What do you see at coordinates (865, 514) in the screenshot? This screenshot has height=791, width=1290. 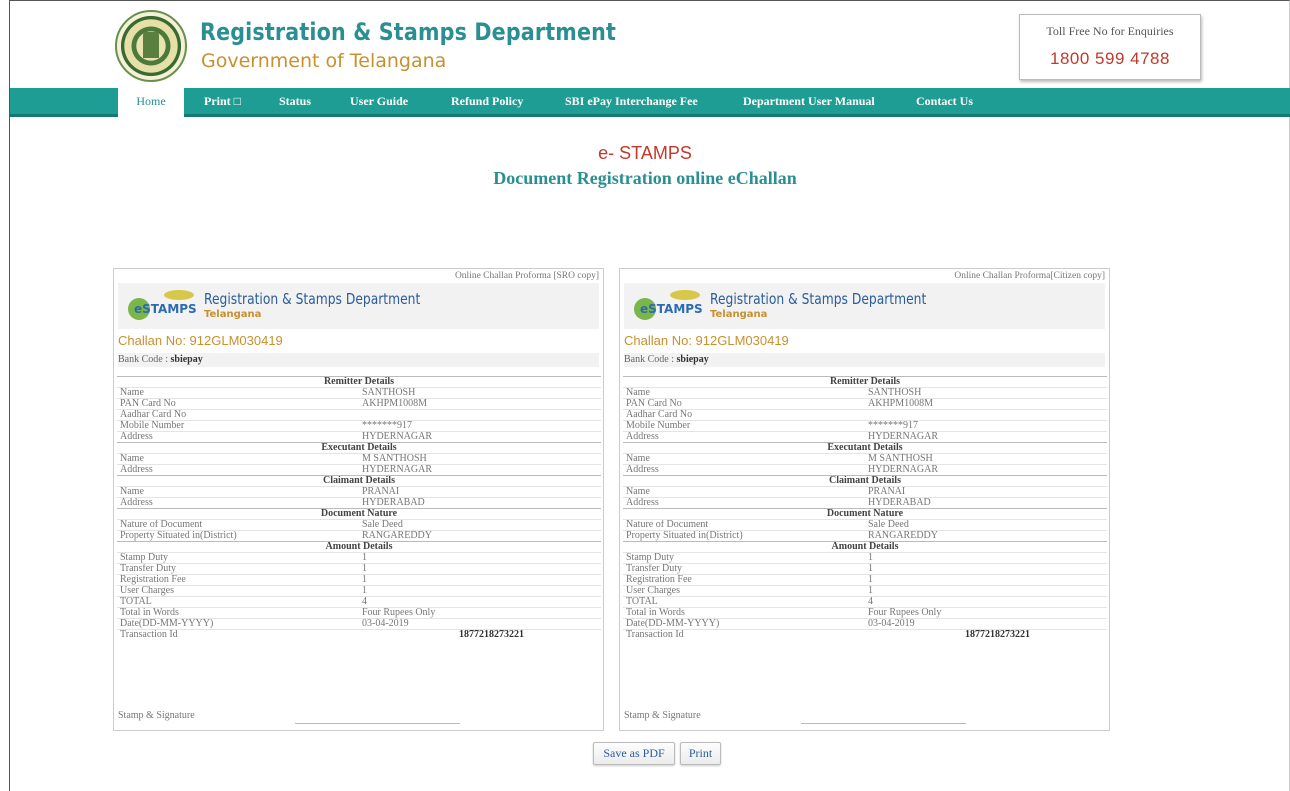 I see `section-header-row: Document Nature` at bounding box center [865, 514].